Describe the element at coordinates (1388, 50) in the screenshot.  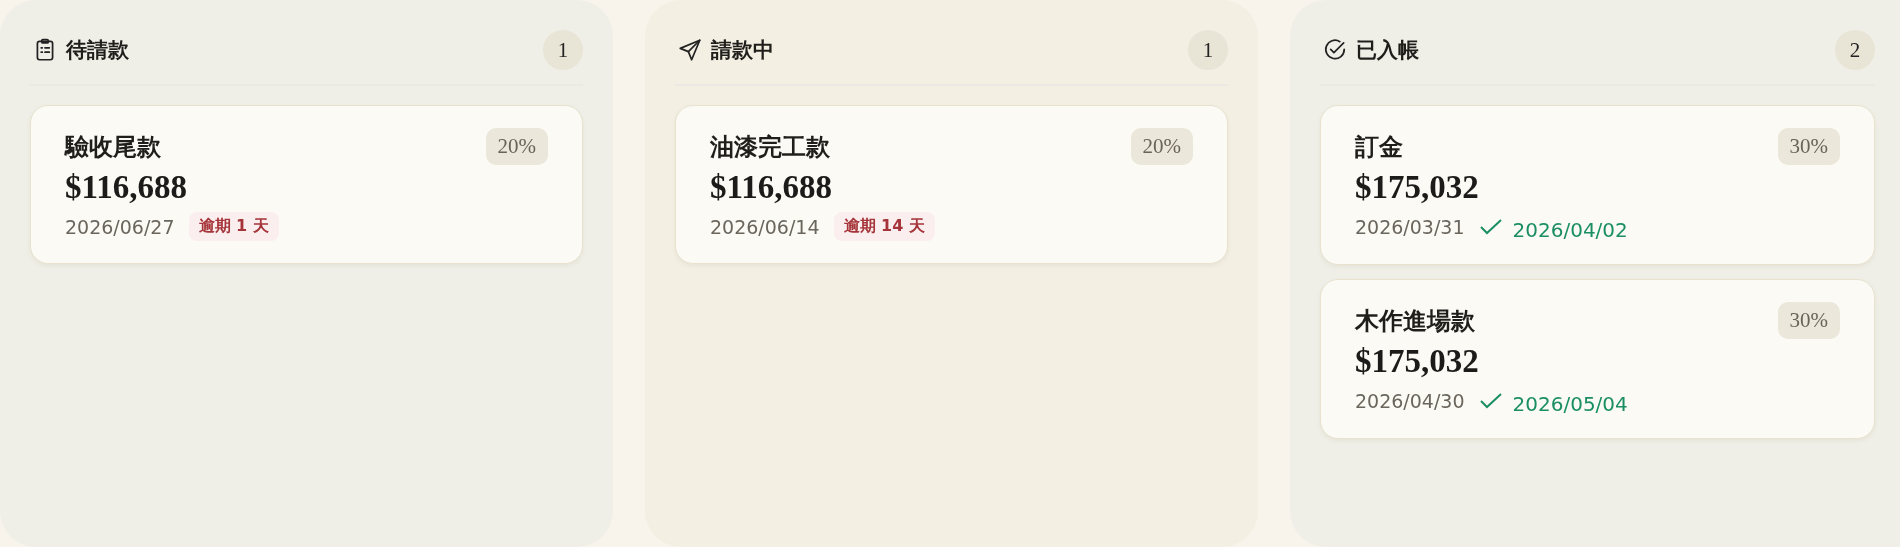
I see `column-title: 已入帳` at that location.